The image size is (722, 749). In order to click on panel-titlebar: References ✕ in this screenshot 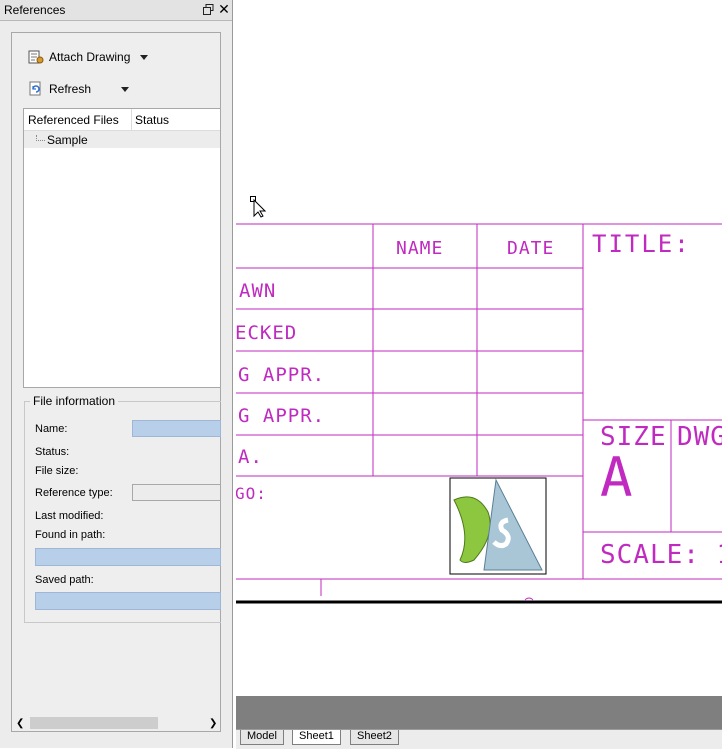, I will do `click(116, 10)`.